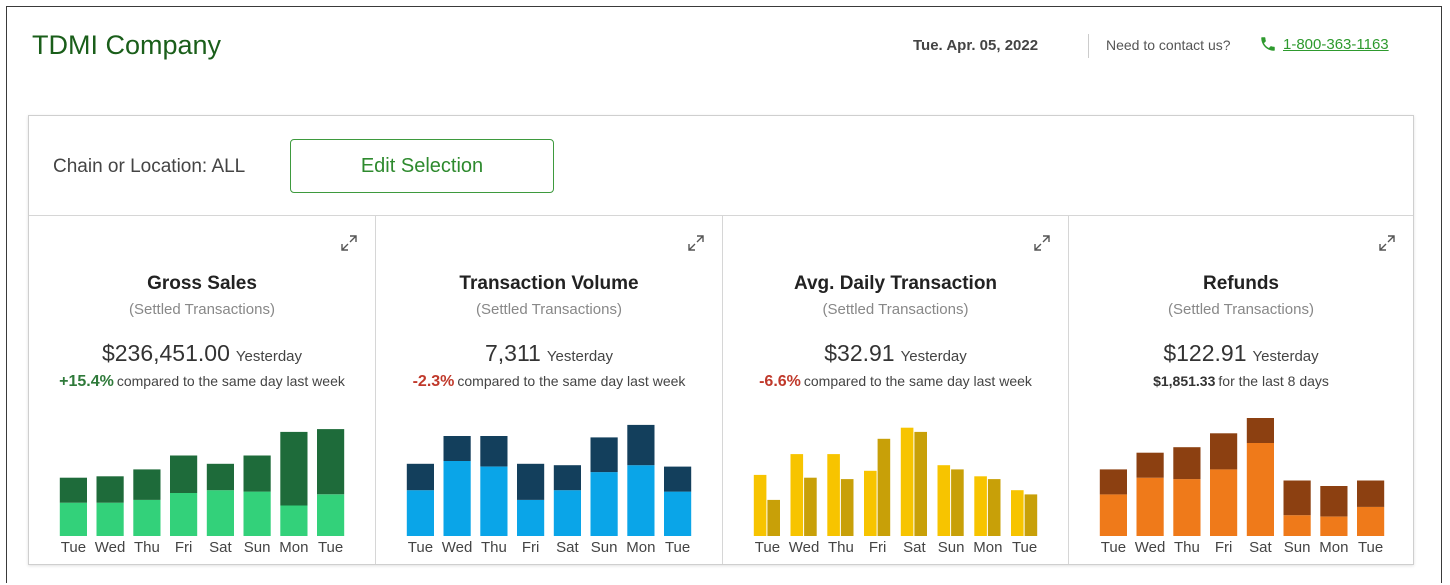 This screenshot has height=585, width=1450. What do you see at coordinates (895, 283) in the screenshot?
I see `card-title: Avg. Daily Transaction` at bounding box center [895, 283].